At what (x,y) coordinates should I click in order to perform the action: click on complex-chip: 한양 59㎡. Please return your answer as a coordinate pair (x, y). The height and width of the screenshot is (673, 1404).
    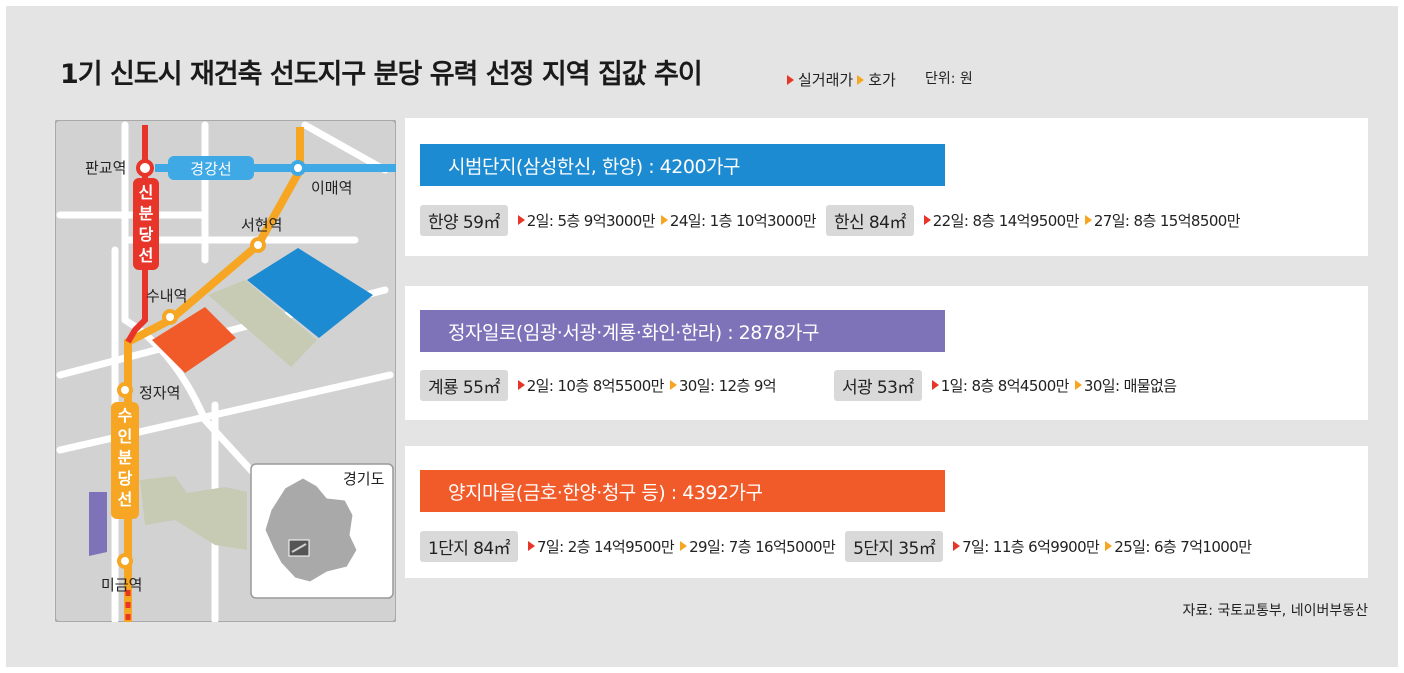
    Looking at the image, I should click on (464, 220).